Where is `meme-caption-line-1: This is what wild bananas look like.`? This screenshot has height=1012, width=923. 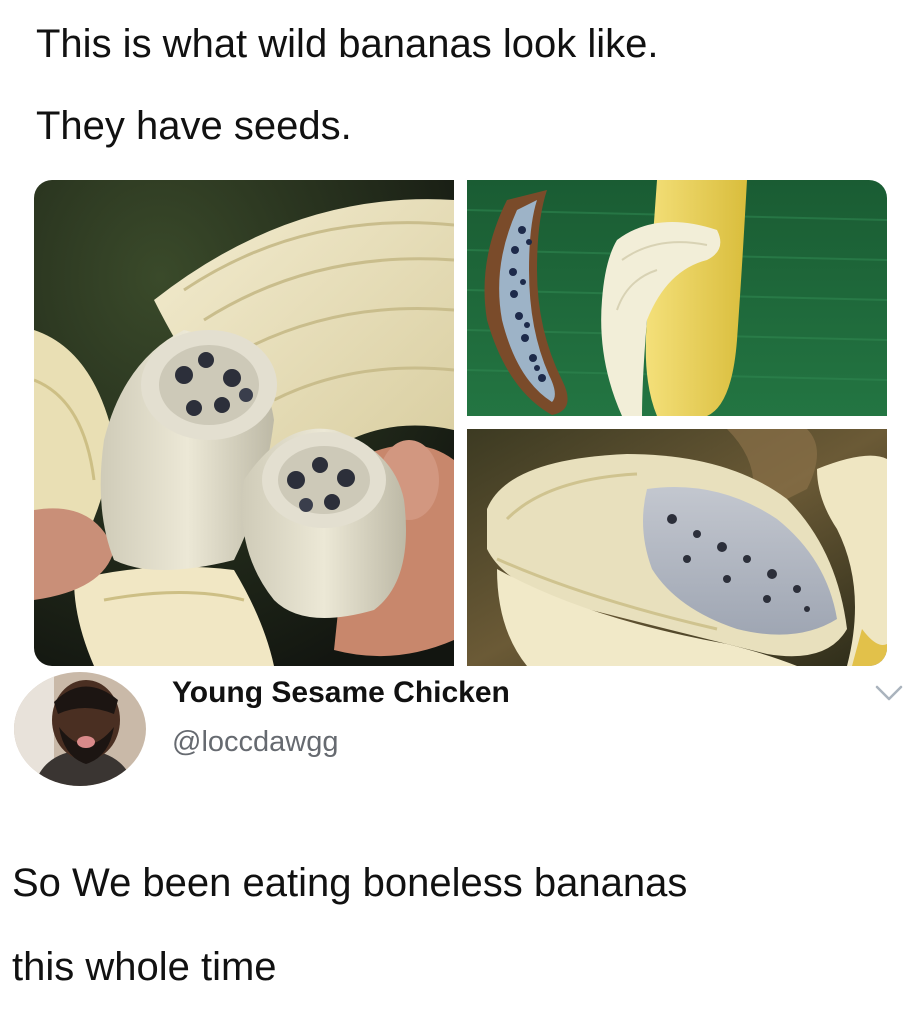
meme-caption-line-1: This is what wild bananas look like. is located at coordinates (347, 44).